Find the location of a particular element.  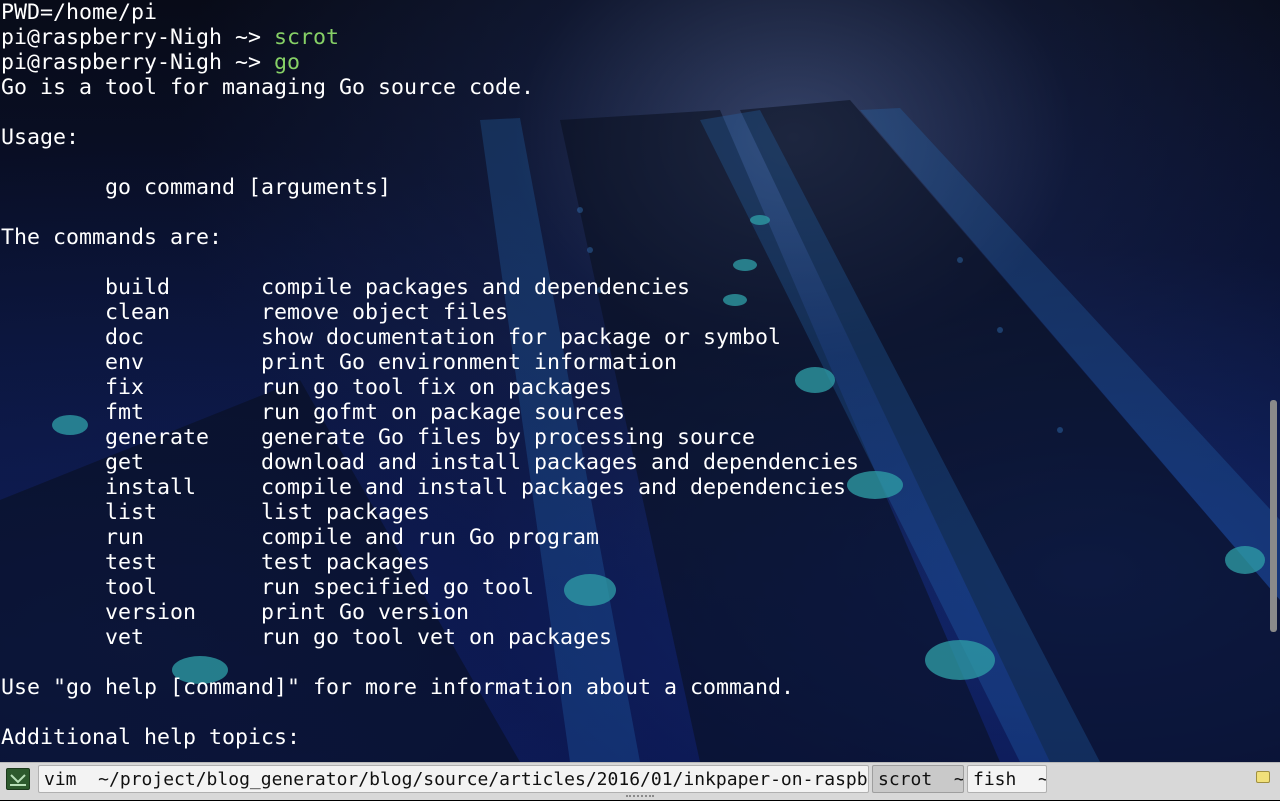

notification-icon is located at coordinates (1263, 777).